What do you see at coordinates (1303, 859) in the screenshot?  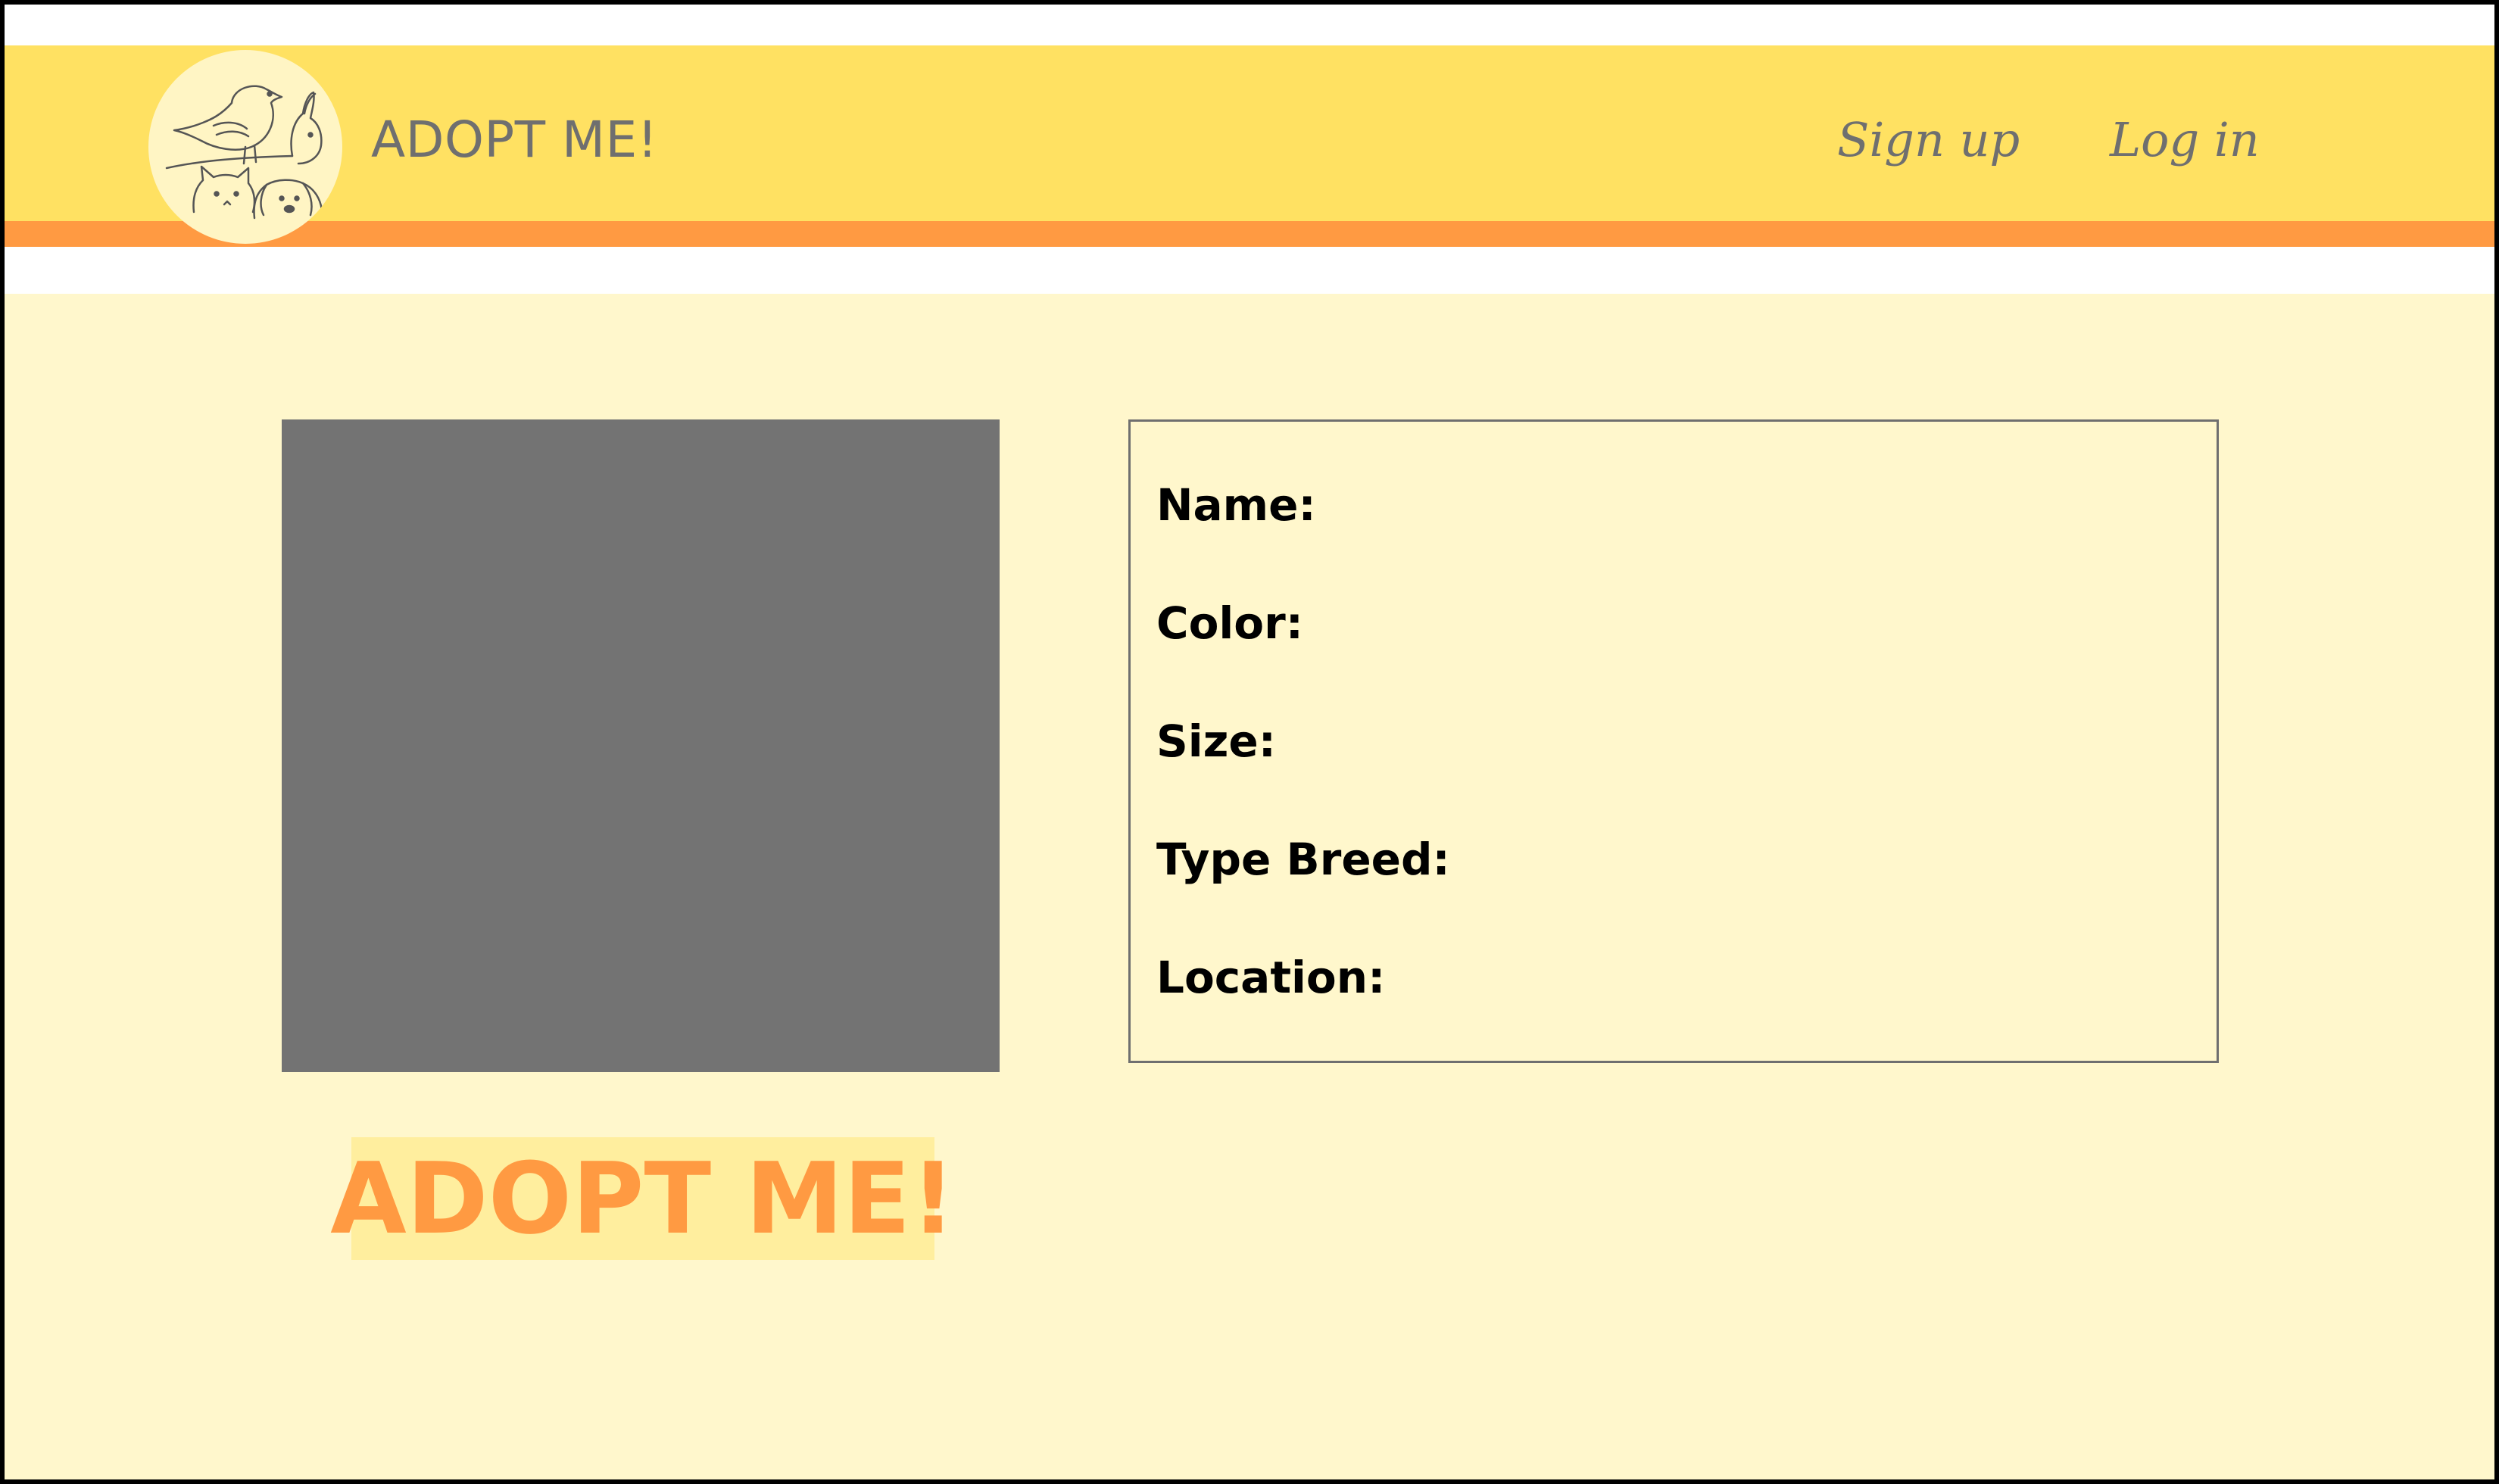 I see `type-breed-label: Type Breed:` at bounding box center [1303, 859].